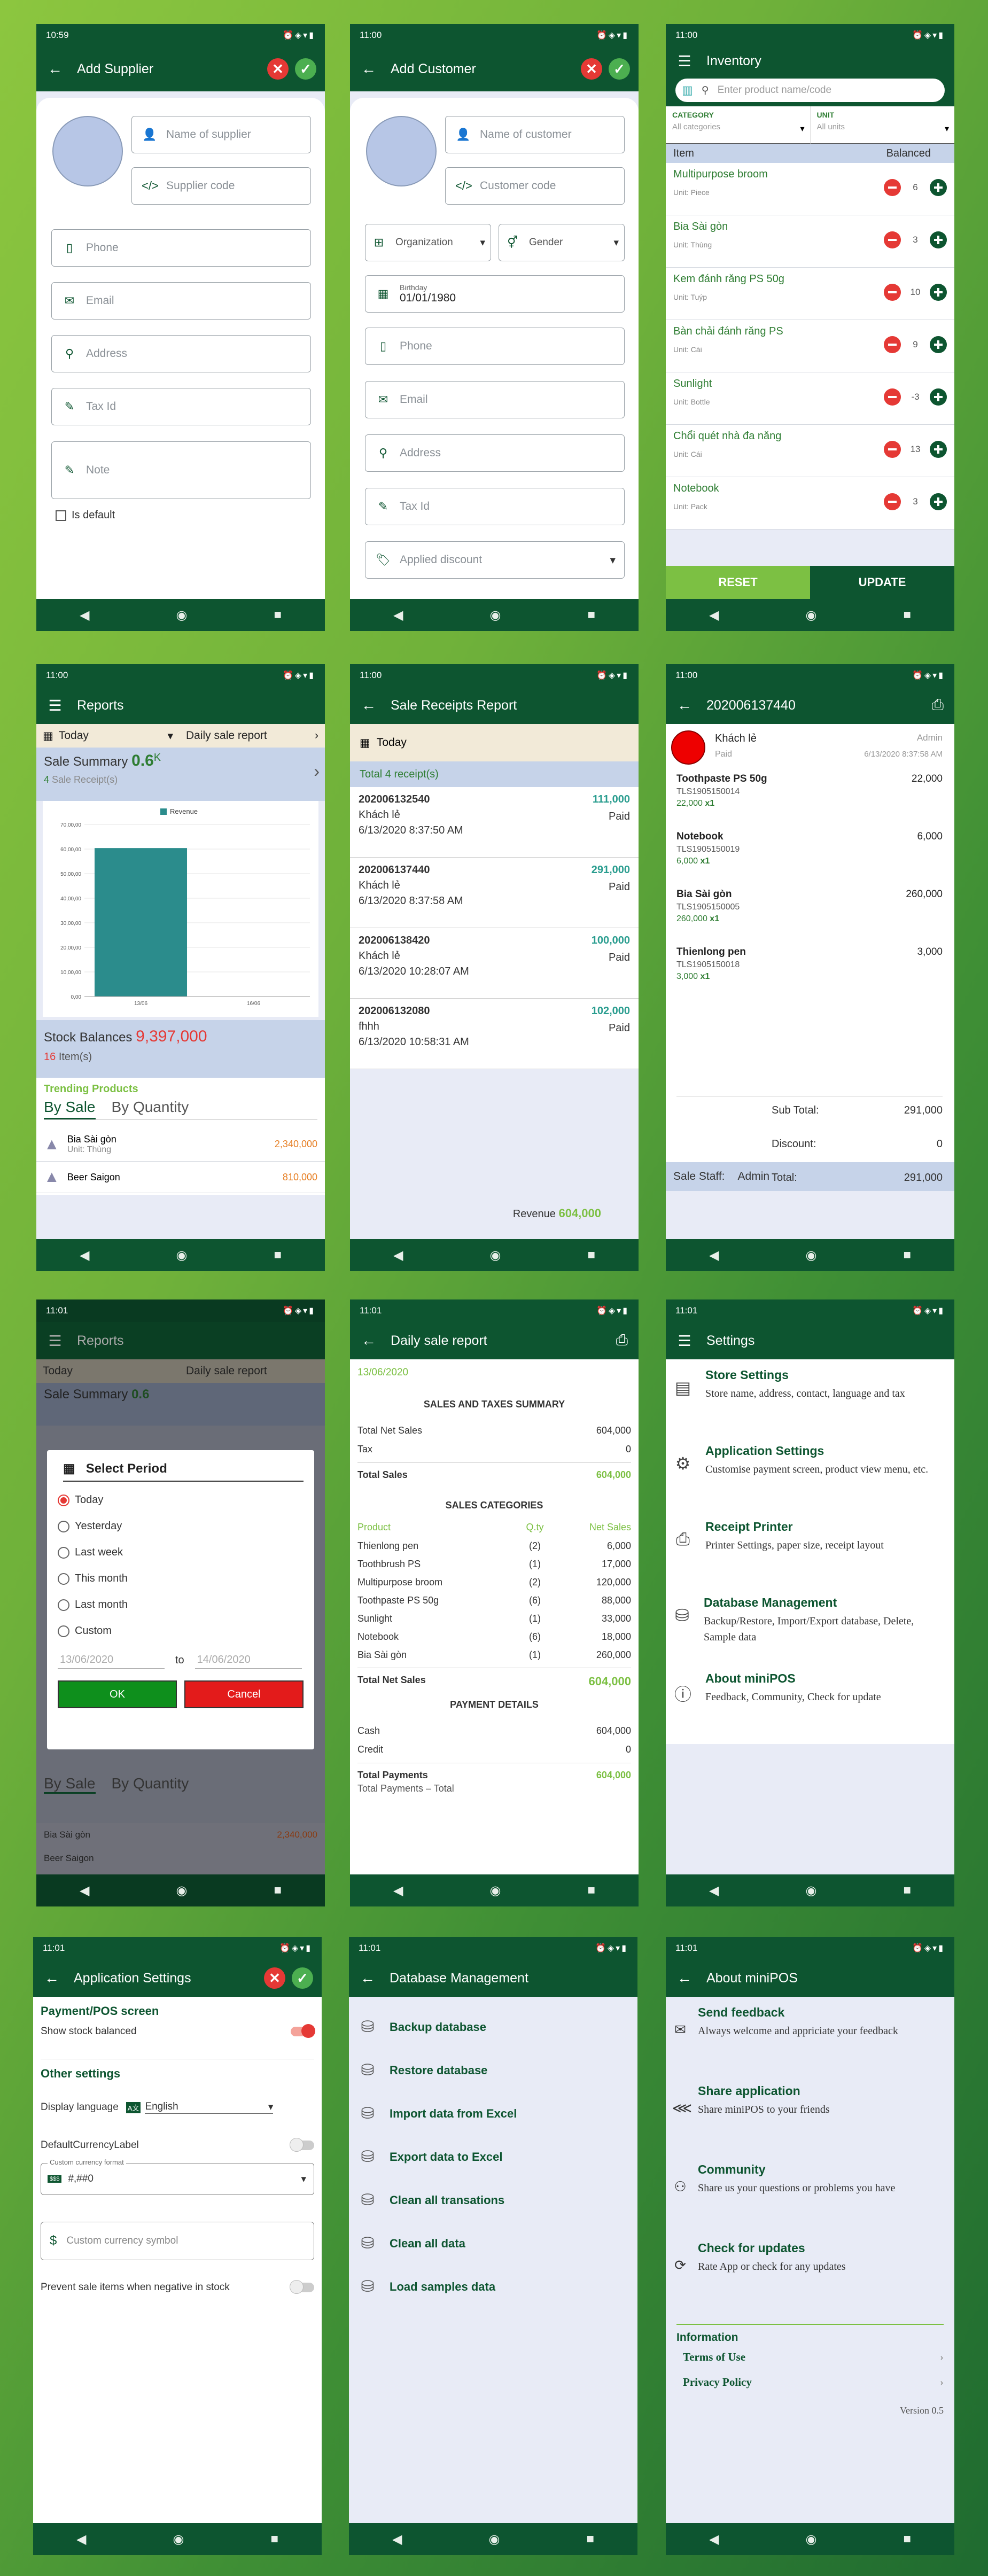 The width and height of the screenshot is (988, 2576). What do you see at coordinates (810, 346) in the screenshot?
I see `inventory-row: Bàn chải đánh răng PS Unit: Cái 9` at bounding box center [810, 346].